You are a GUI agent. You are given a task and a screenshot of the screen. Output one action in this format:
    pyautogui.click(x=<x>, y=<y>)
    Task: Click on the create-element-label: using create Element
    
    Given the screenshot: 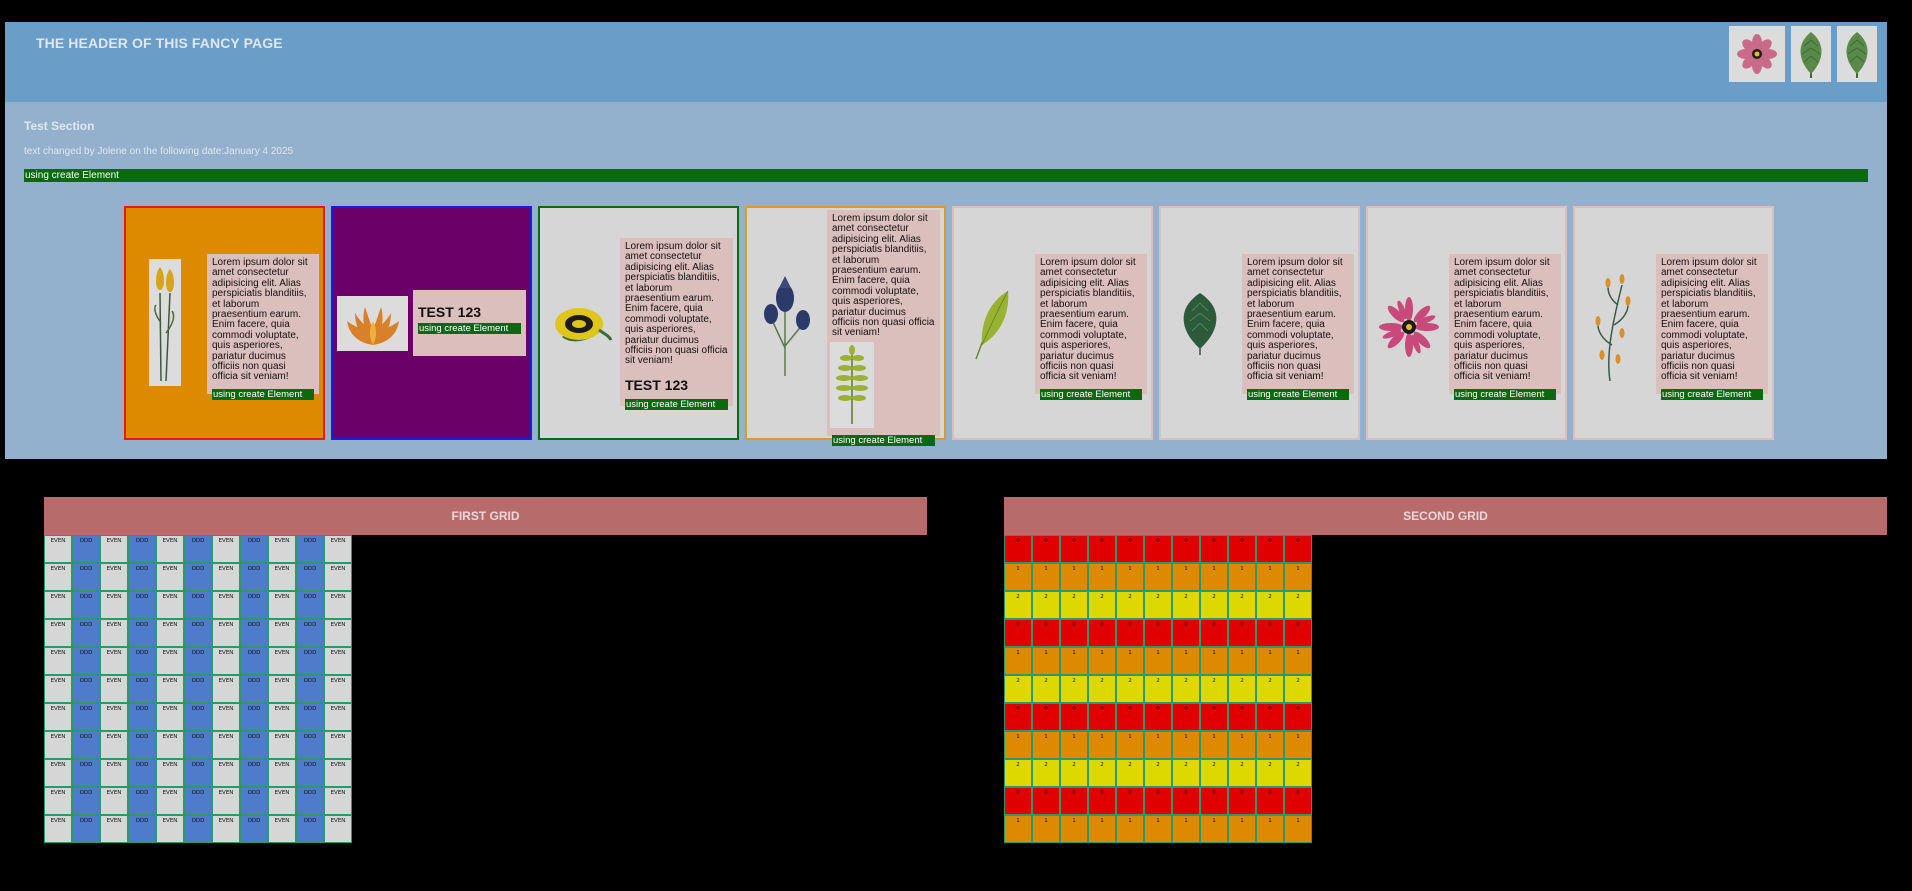 What is the action you would take?
    pyautogui.click(x=1298, y=394)
    